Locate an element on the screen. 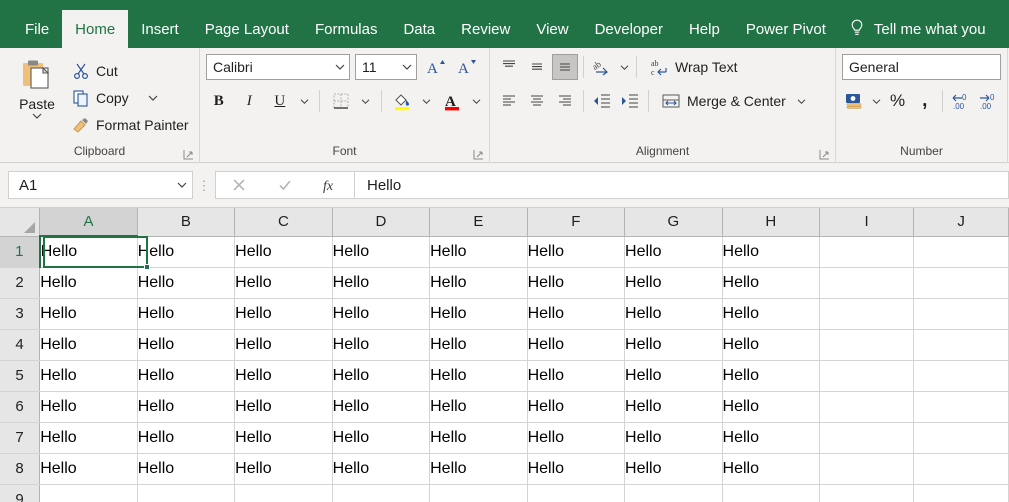 The height and width of the screenshot is (502, 1009). cell-d2: Hello is located at coordinates (381, 283).